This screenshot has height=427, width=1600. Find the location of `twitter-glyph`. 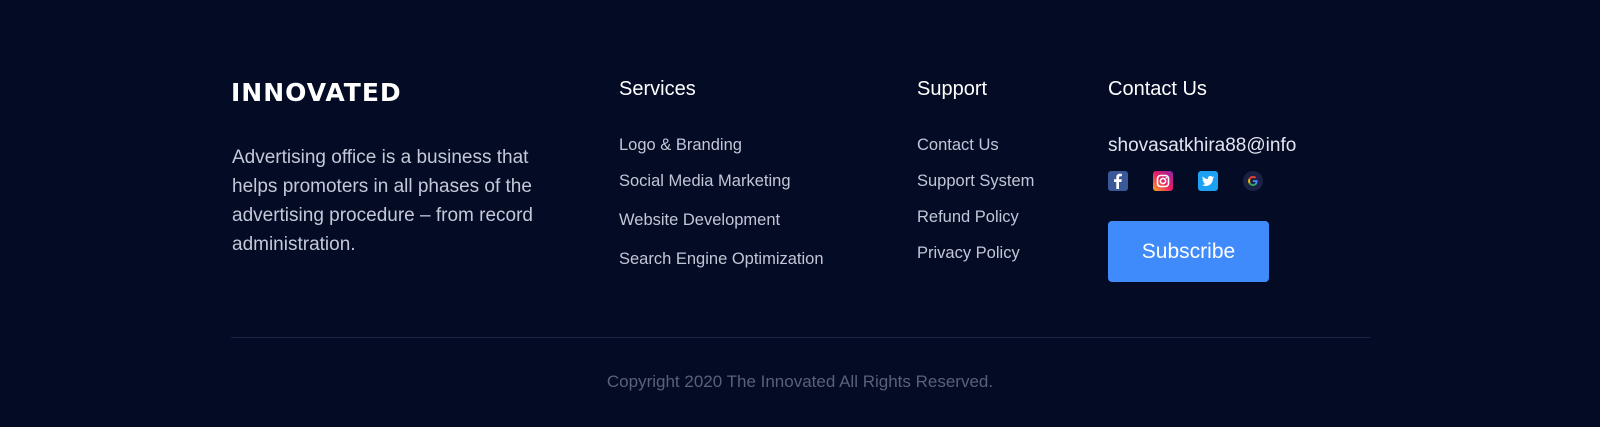

twitter-glyph is located at coordinates (1208, 181).